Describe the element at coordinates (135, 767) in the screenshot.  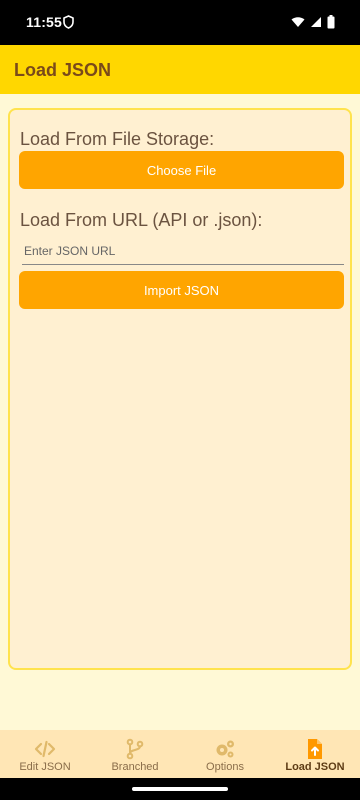
I see `nav-label-branched: Branched` at that location.